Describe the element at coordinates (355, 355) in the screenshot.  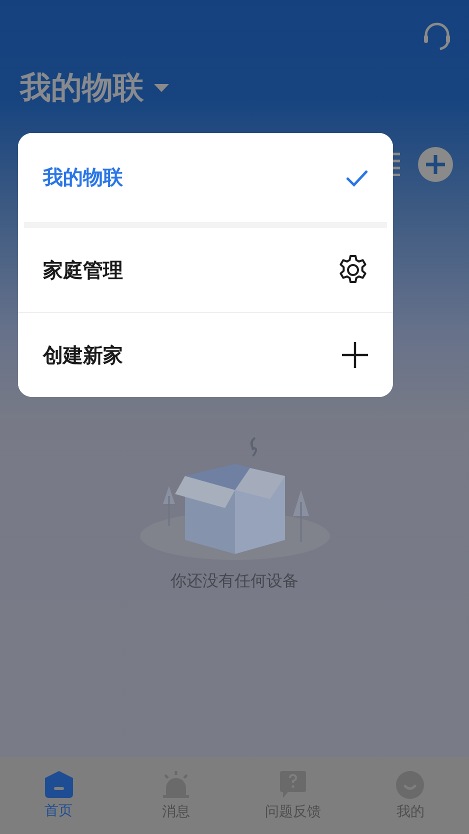
I see `plus-icon` at that location.